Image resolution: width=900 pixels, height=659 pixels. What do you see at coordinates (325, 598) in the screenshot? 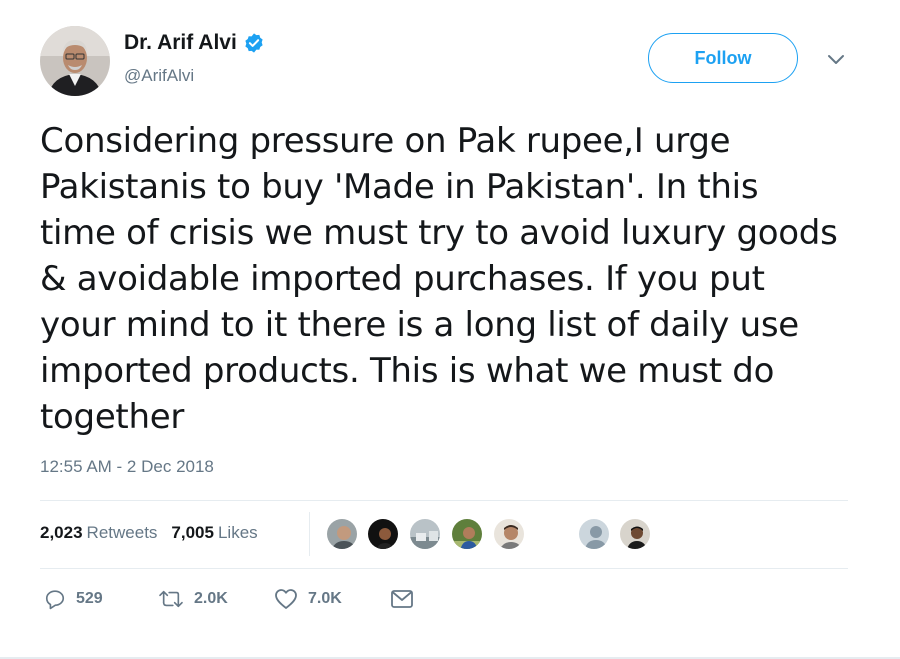
I see `like-count: 7.0K` at bounding box center [325, 598].